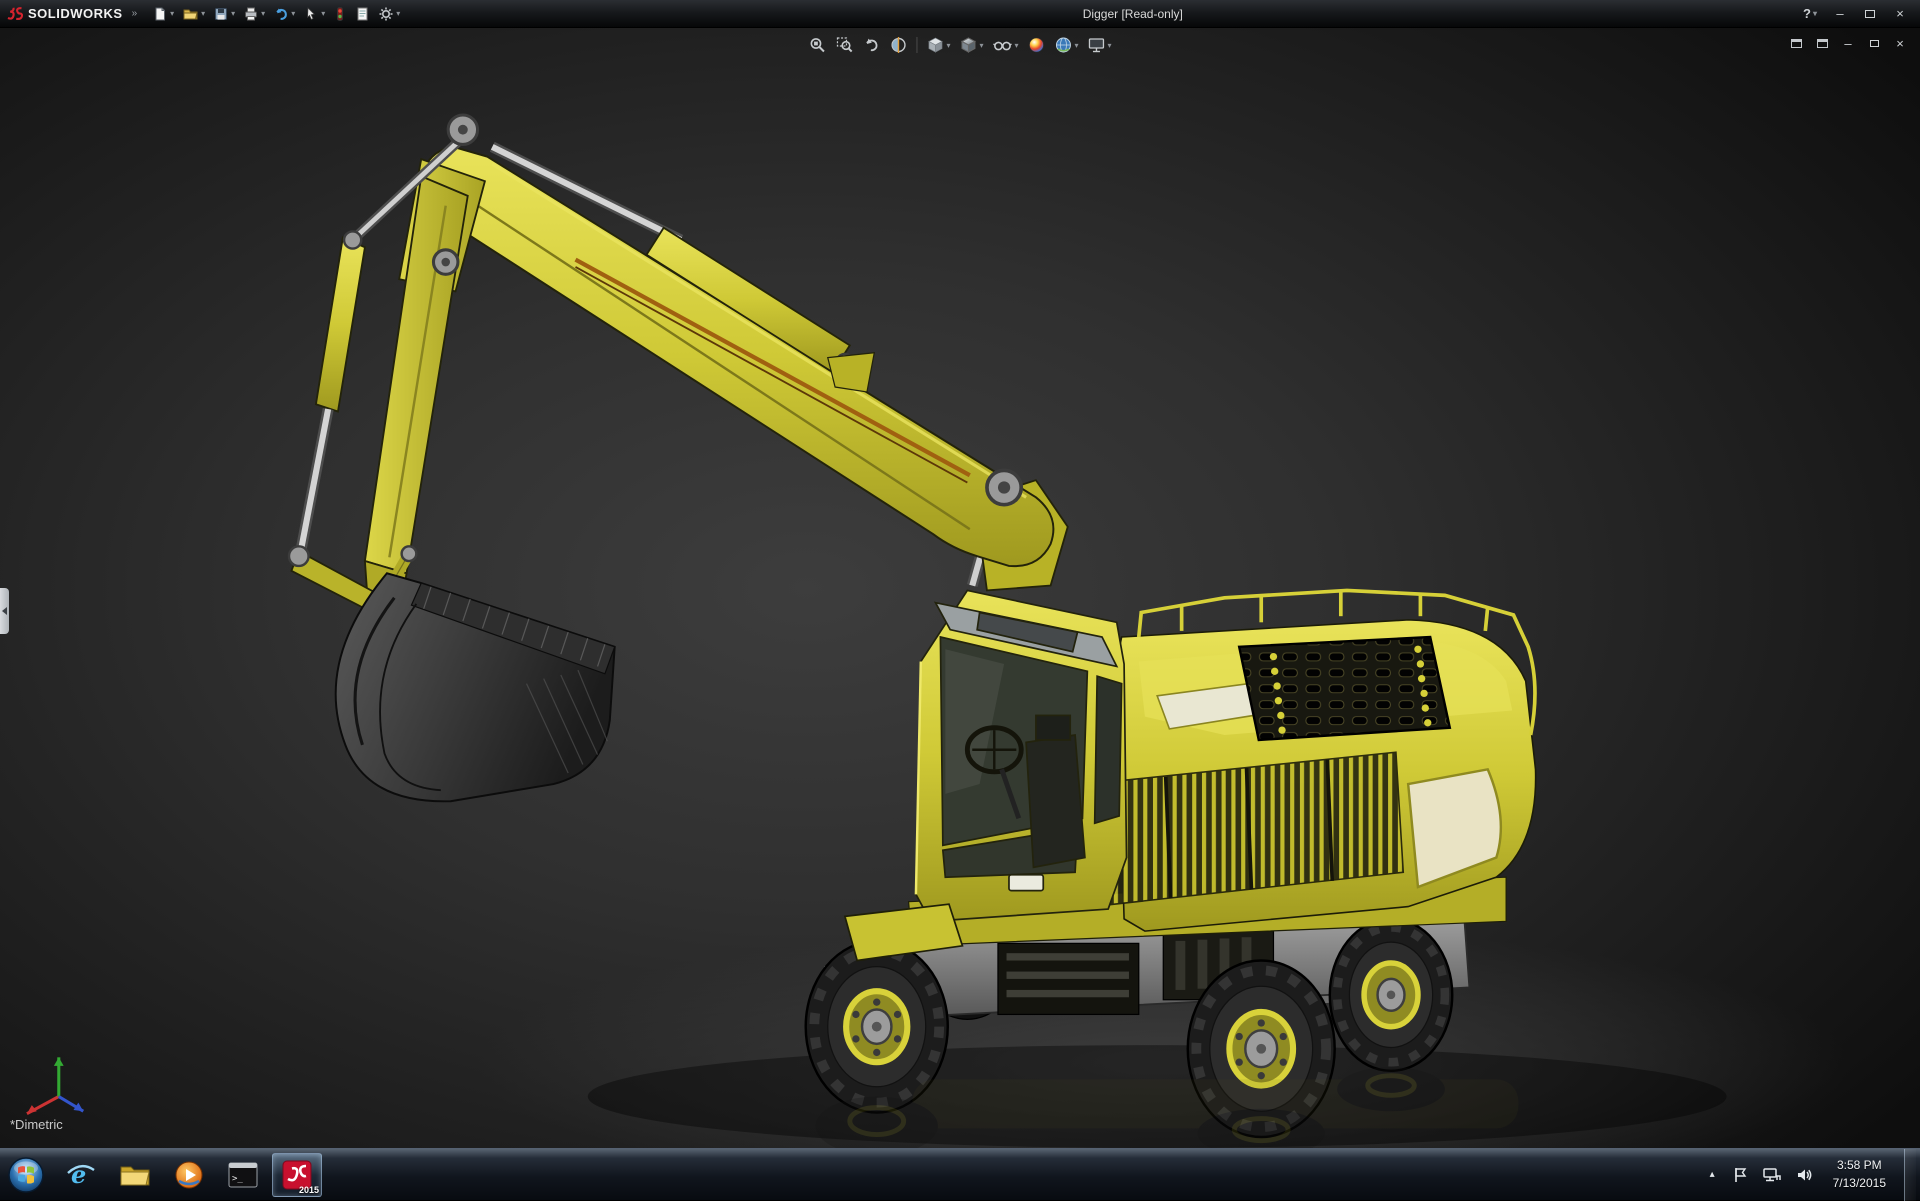  Describe the element at coordinates (1772, 1175) in the screenshot. I see `network-icon` at that location.